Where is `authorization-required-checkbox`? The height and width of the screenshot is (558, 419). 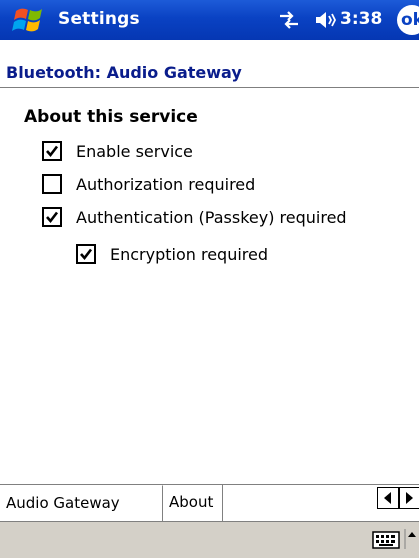 authorization-required-checkbox is located at coordinates (52, 184).